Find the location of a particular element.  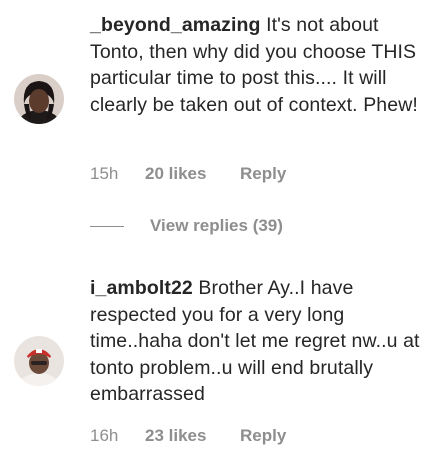

comment-likes-count: 23 likes is located at coordinates (192, 436).